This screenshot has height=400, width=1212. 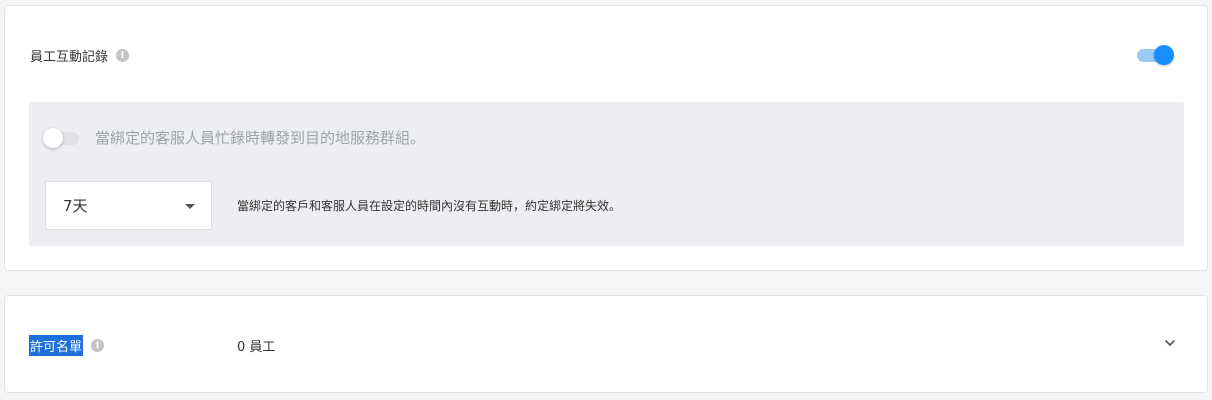 What do you see at coordinates (260, 138) in the screenshot?
I see `busy-forward-label: 當綁定的客服人員忙錄時轉發到目的地服務群組。` at bounding box center [260, 138].